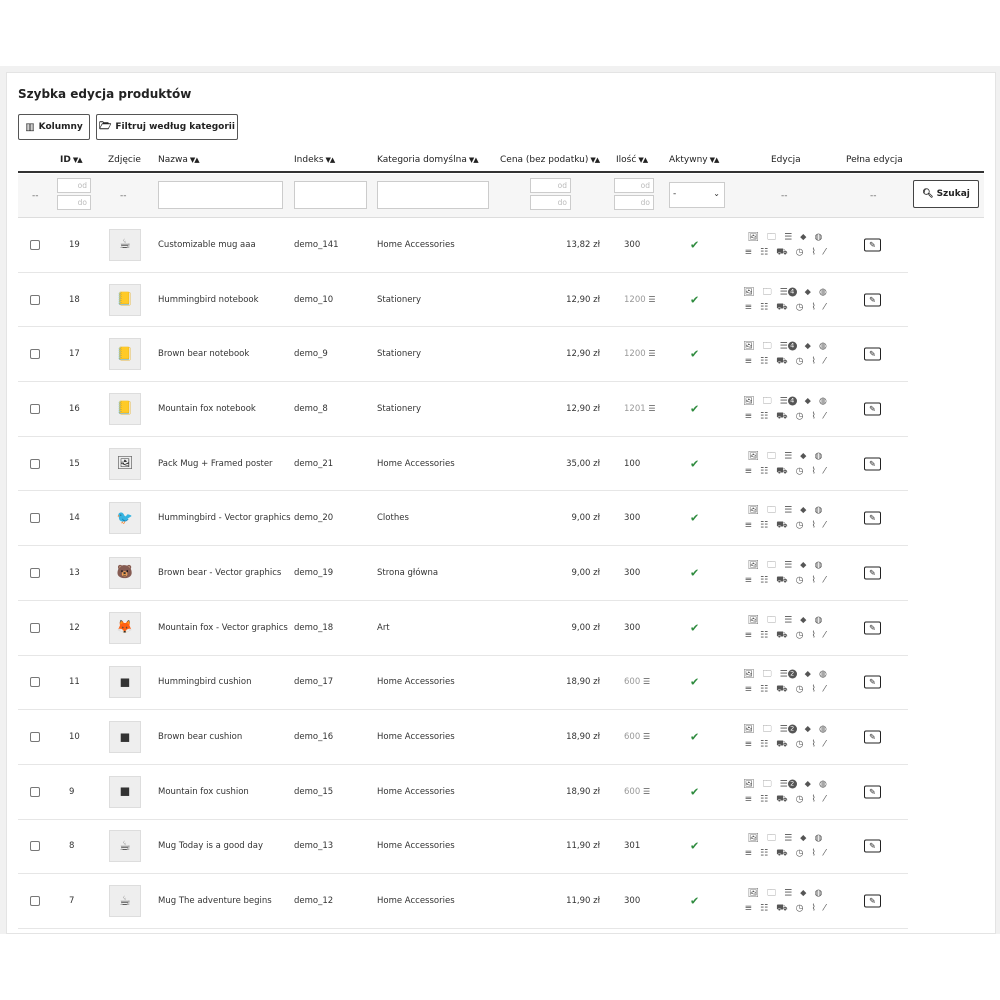  Describe the element at coordinates (583, 245) in the screenshot. I see `product-price: 13,82 zł` at that location.